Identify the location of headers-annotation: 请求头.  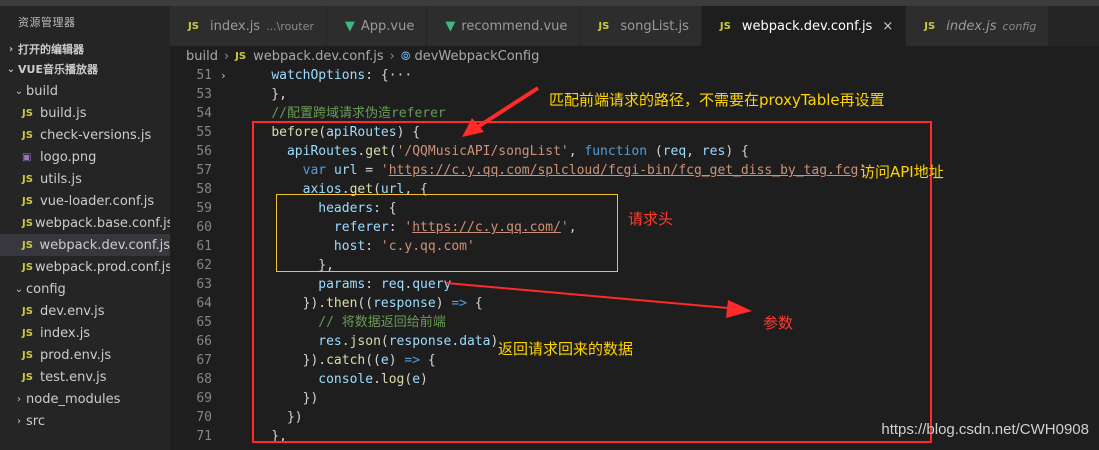
(651, 219).